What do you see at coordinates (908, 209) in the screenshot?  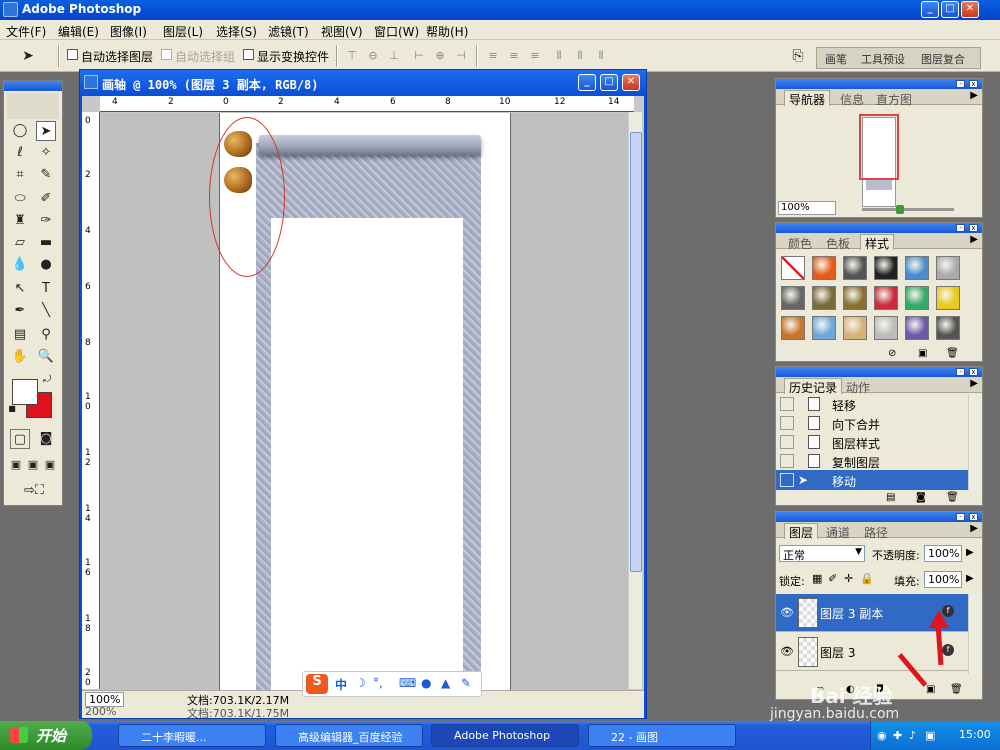 I see `navigator-zoom-slider` at bounding box center [908, 209].